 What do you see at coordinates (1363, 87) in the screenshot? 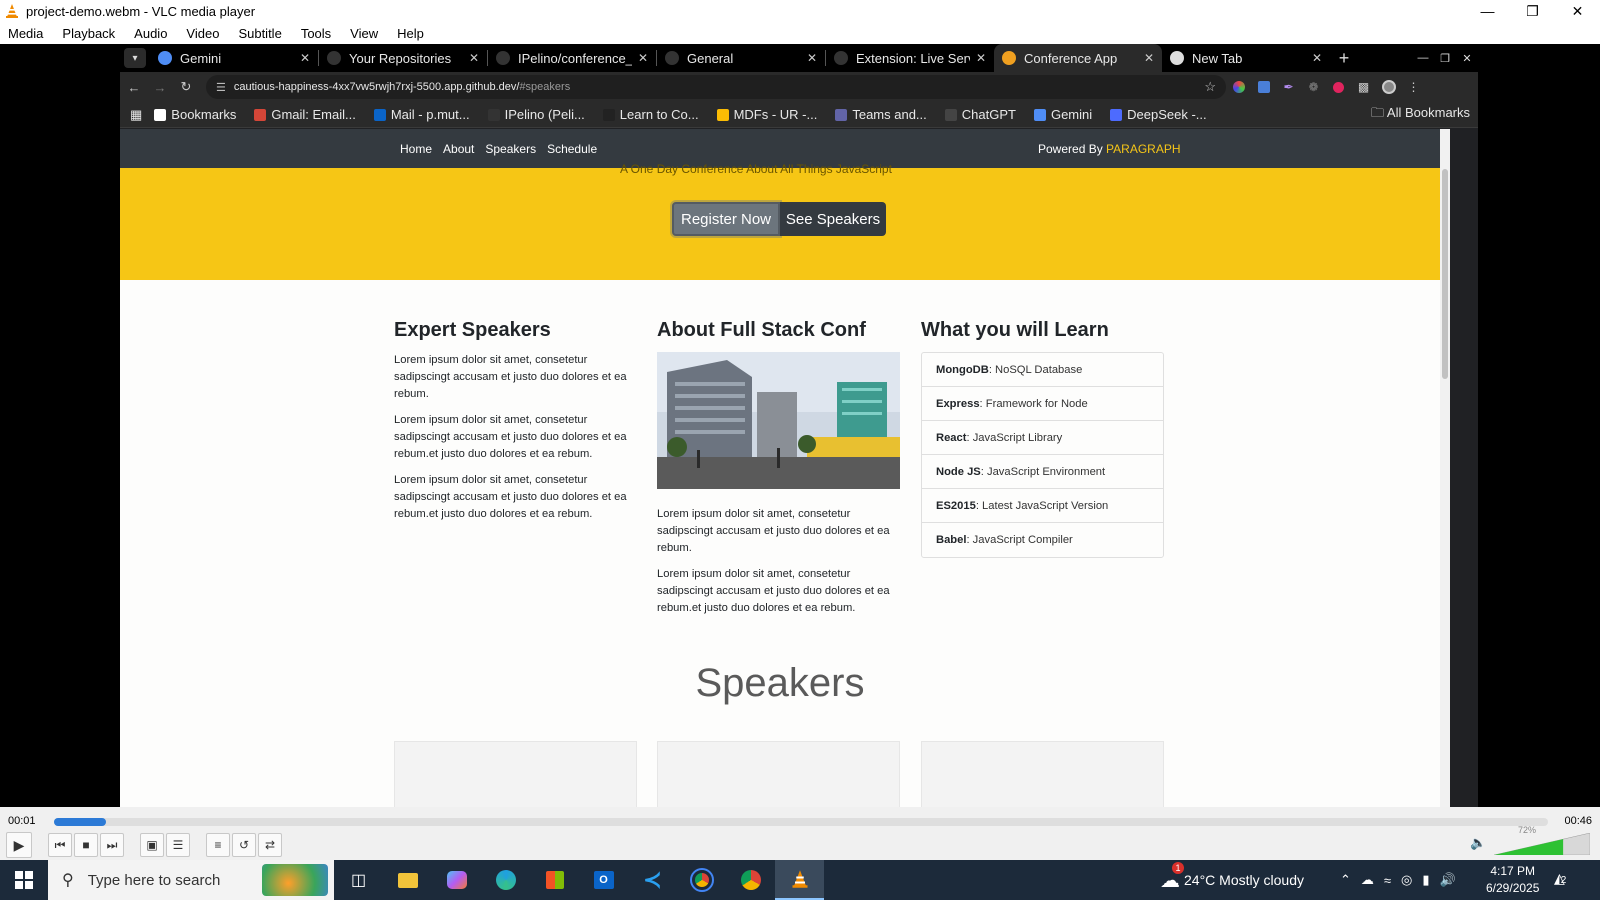
I see `extensions-puzzle-icon: ▩` at bounding box center [1363, 87].